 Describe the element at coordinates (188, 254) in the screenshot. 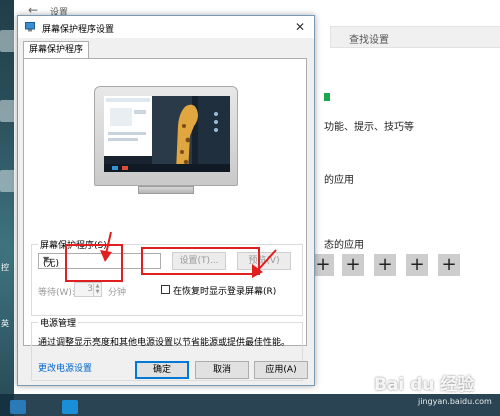

I see `annotation-arrows` at that location.